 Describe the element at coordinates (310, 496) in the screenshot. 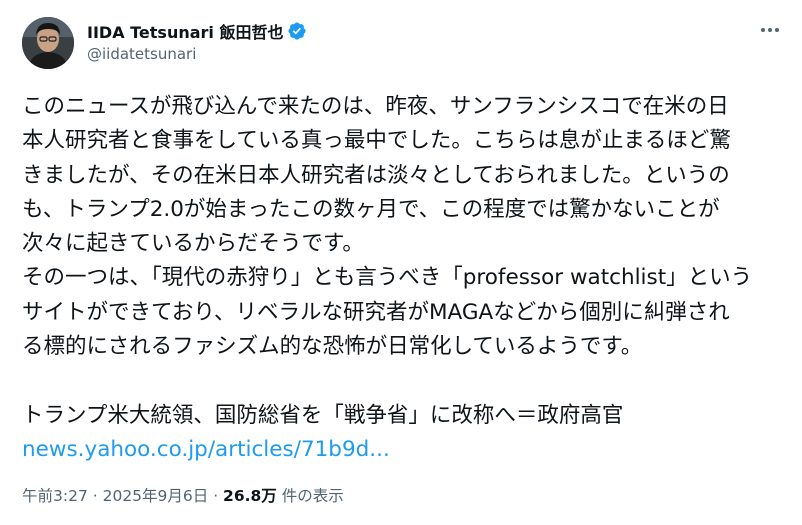

I see `views-label: 件の表示` at that location.